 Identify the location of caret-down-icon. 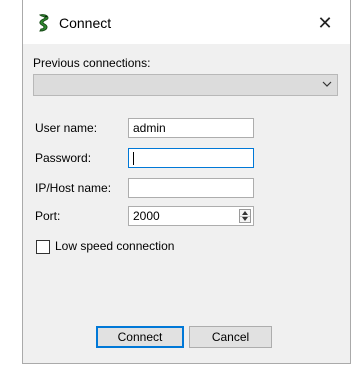
(245, 219).